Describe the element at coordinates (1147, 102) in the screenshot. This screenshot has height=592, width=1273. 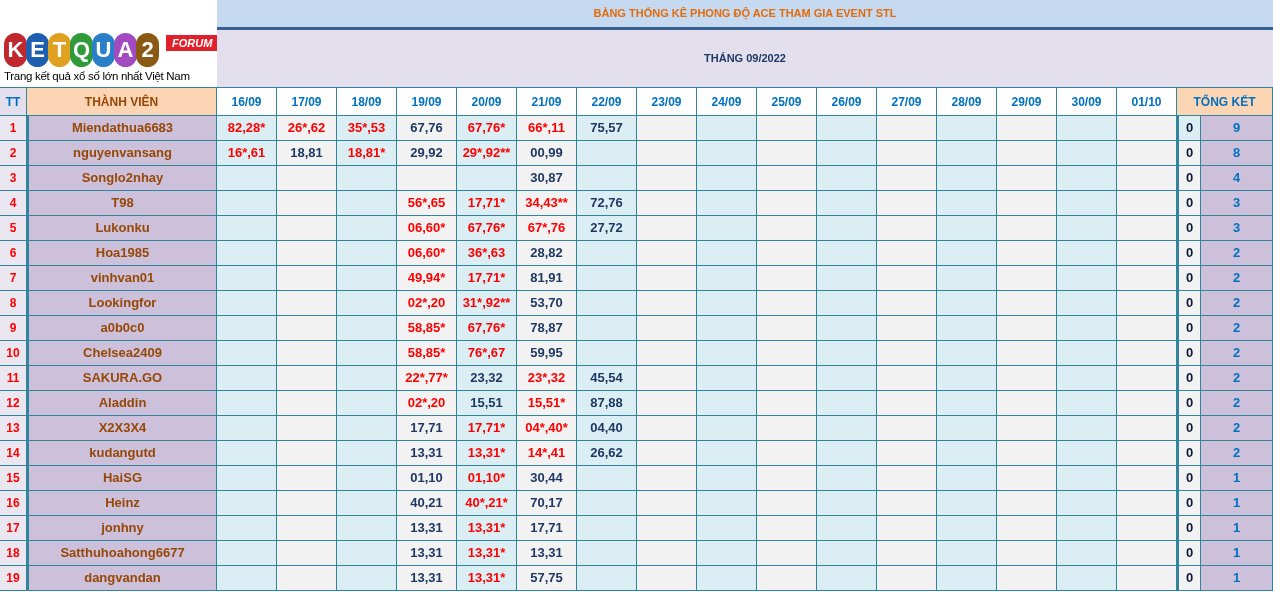
I see `date-header: 01/10` at that location.